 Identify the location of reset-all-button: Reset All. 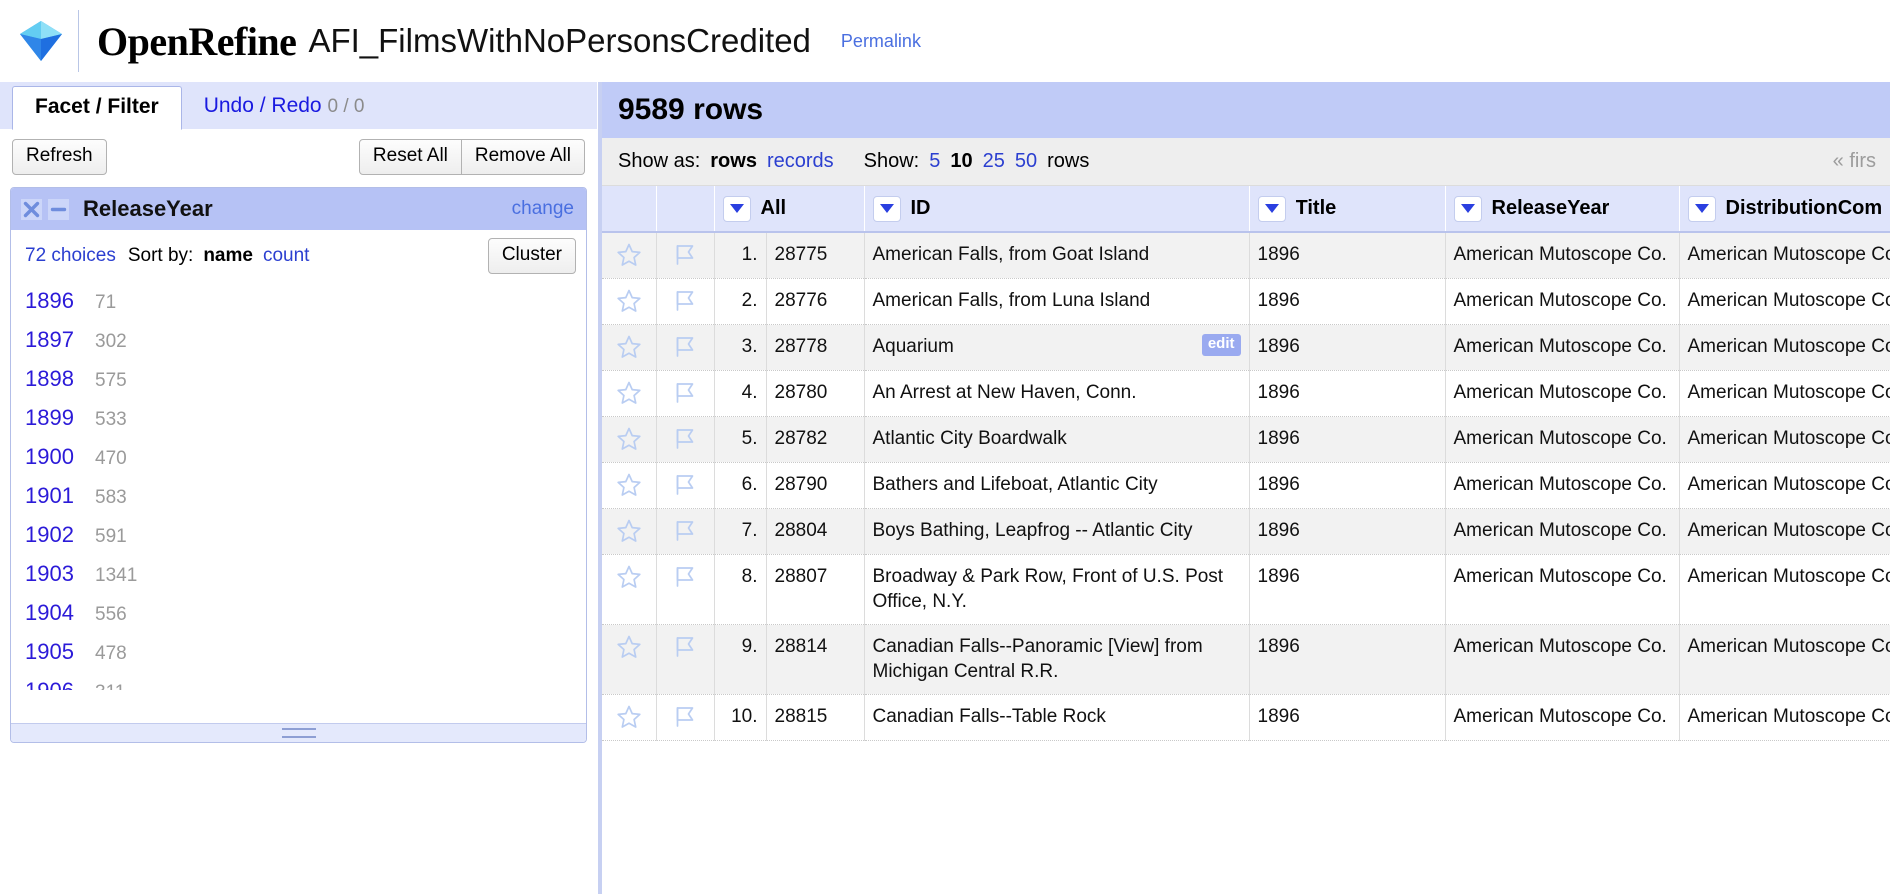
(410, 157).